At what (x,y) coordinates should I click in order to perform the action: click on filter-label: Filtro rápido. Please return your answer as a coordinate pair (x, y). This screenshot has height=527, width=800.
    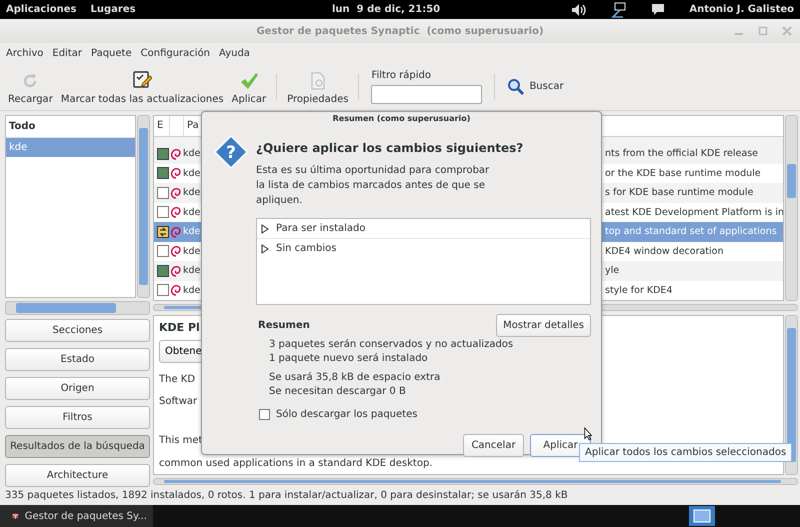
    Looking at the image, I should click on (401, 75).